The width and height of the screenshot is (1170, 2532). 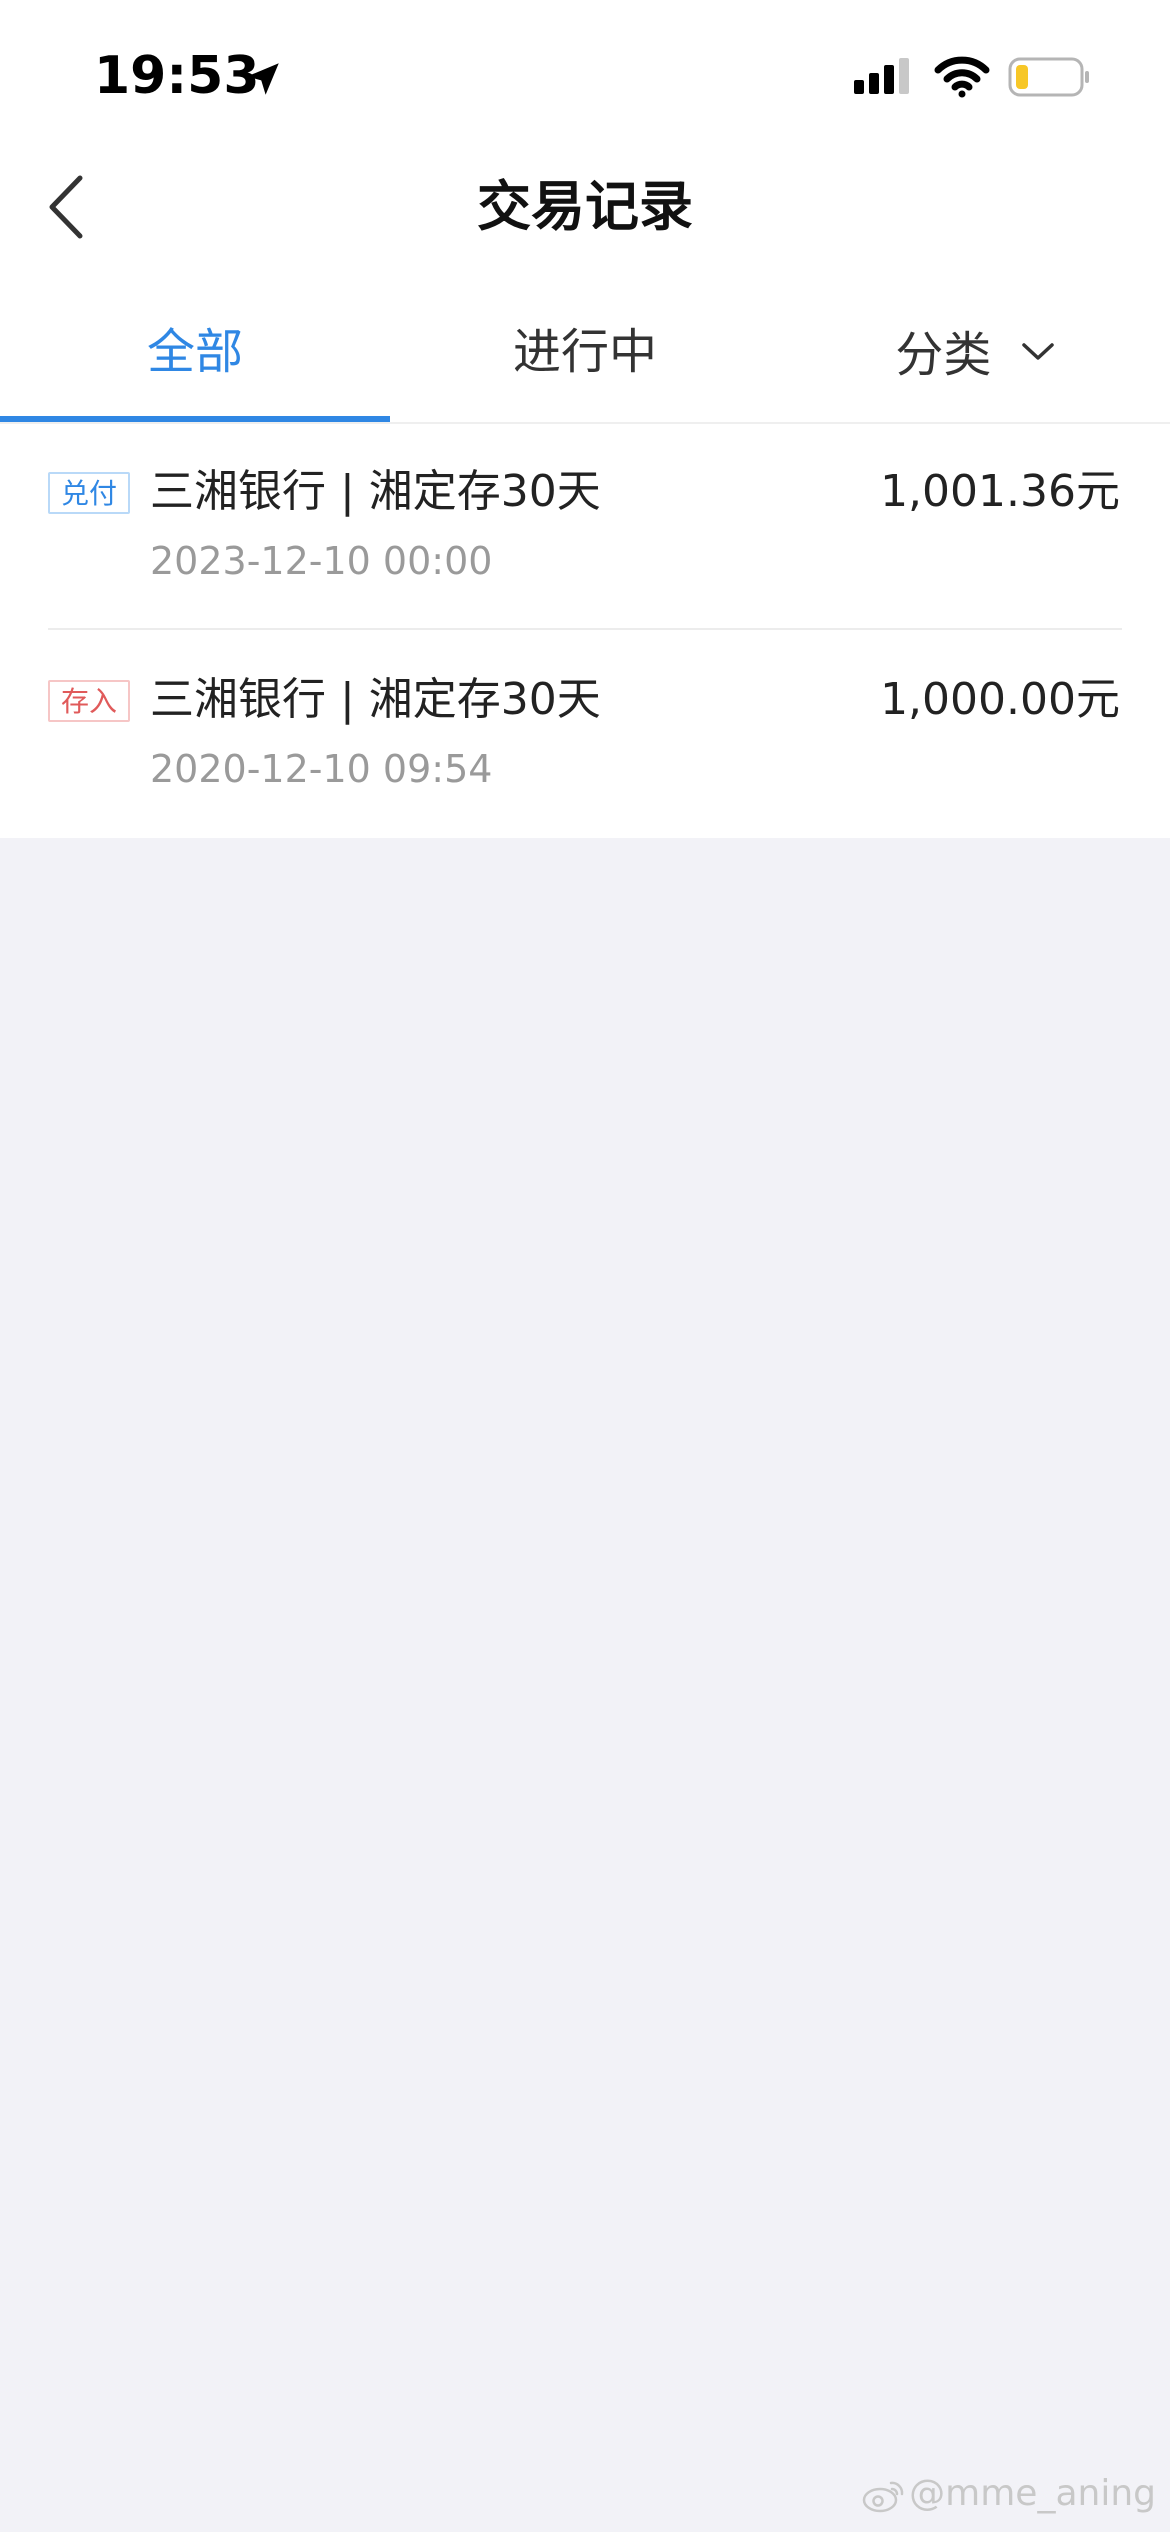 What do you see at coordinates (321, 769) in the screenshot?
I see `transaction-time: 2020-12-10 09:54` at bounding box center [321, 769].